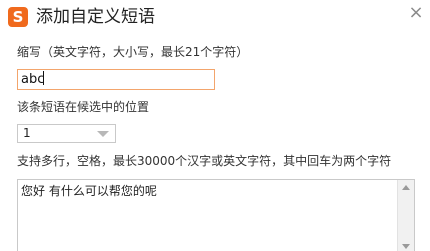  What do you see at coordinates (44, 78) in the screenshot?
I see `text-caret` at bounding box center [44, 78].